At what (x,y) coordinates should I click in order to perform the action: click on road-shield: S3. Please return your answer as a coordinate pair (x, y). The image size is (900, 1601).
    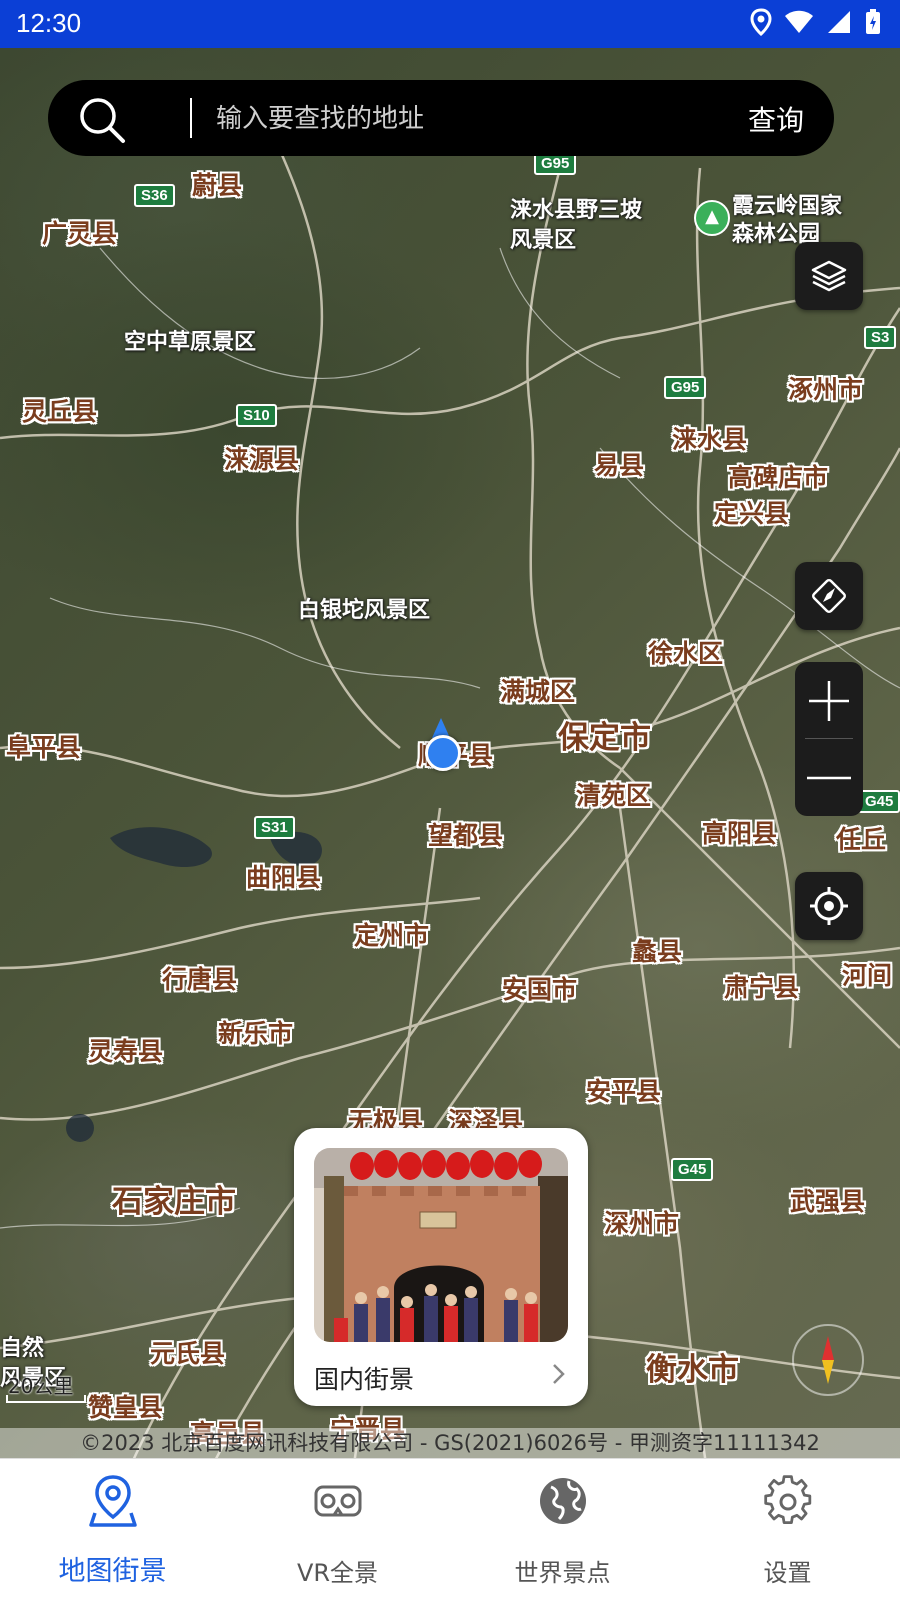
    Looking at the image, I should click on (880, 337).